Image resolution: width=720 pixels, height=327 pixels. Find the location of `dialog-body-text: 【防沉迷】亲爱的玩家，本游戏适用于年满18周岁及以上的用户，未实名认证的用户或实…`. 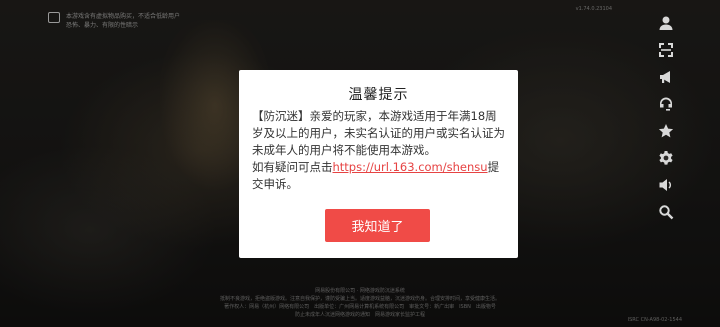

dialog-body-text: 【防沉迷】亲爱的玩家，本游戏适用于年满18周岁及以上的用户，未实名认证的用户或实… is located at coordinates (378, 133).